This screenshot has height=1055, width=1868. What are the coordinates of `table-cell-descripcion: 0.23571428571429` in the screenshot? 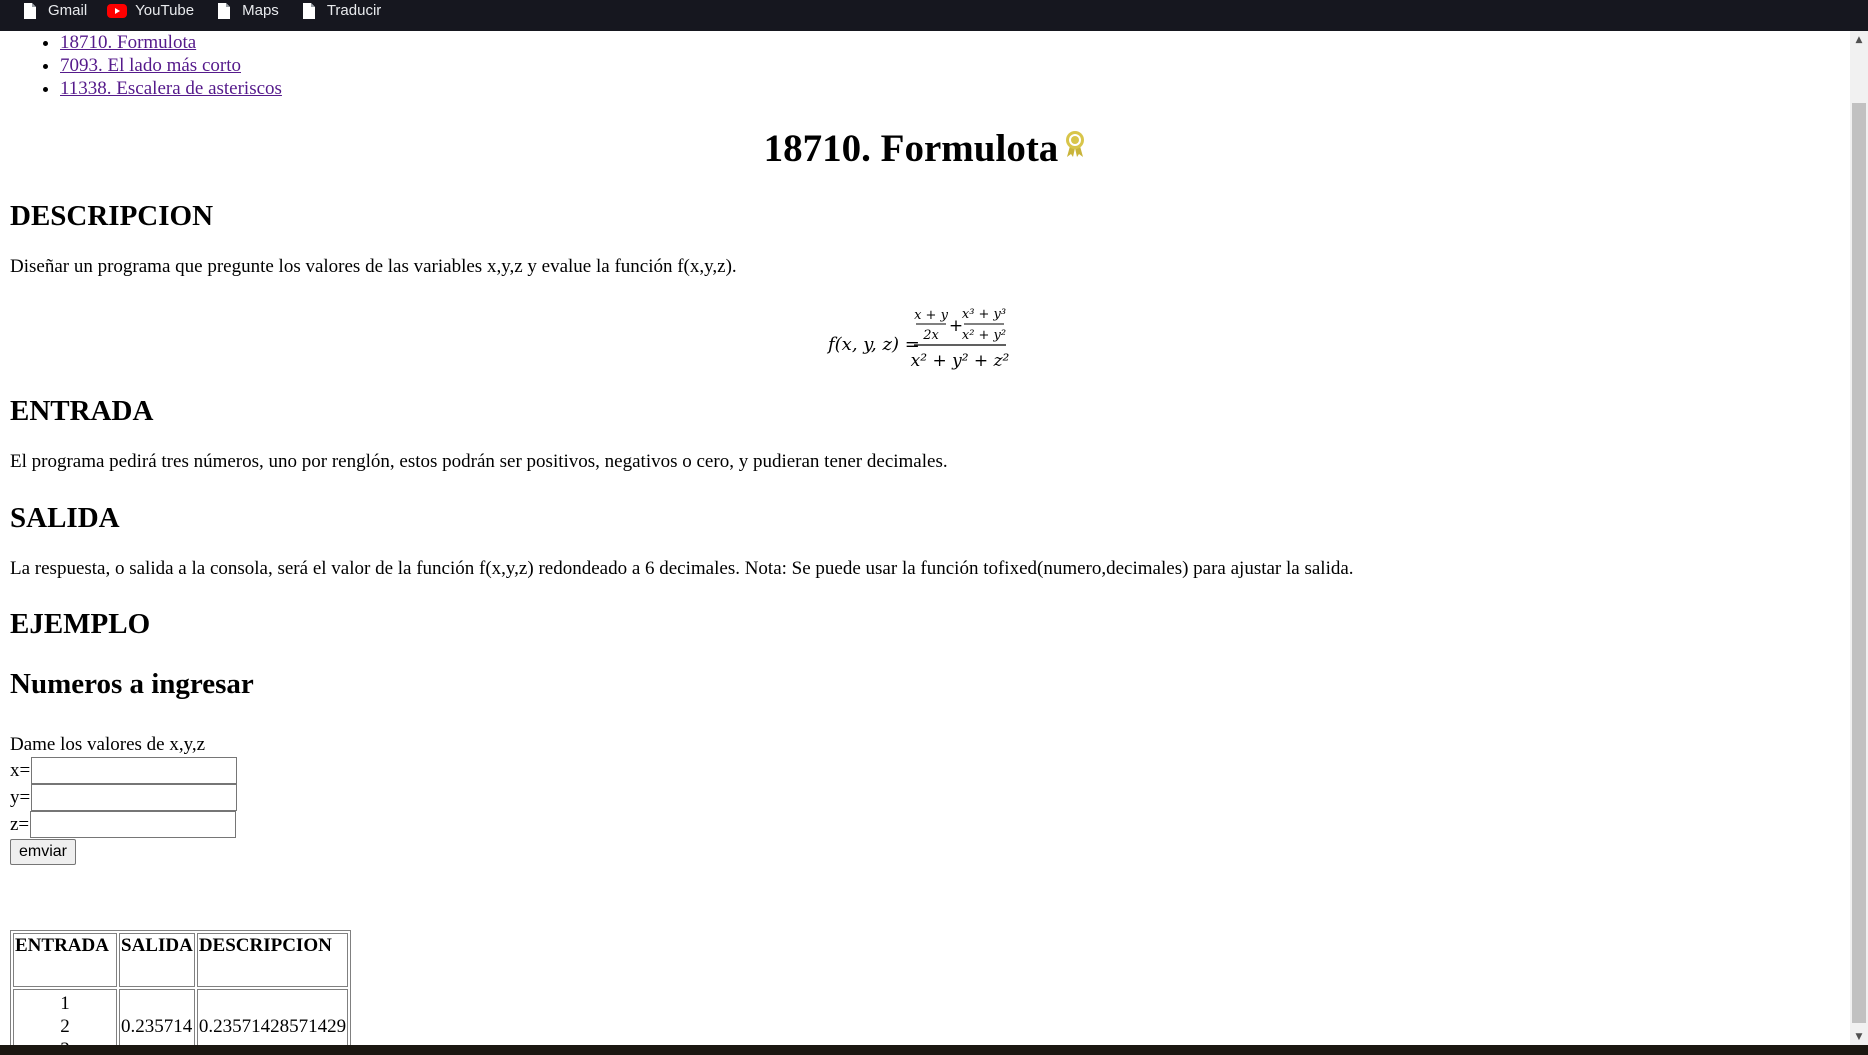 It's located at (272, 1017).